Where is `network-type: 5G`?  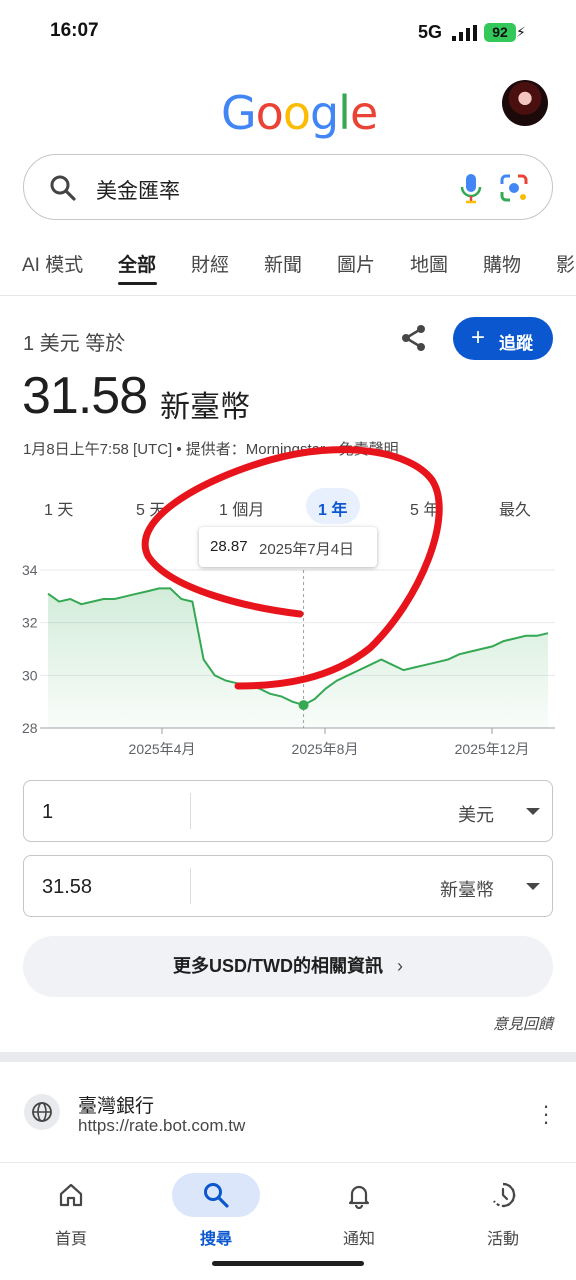 network-type: 5G is located at coordinates (430, 32).